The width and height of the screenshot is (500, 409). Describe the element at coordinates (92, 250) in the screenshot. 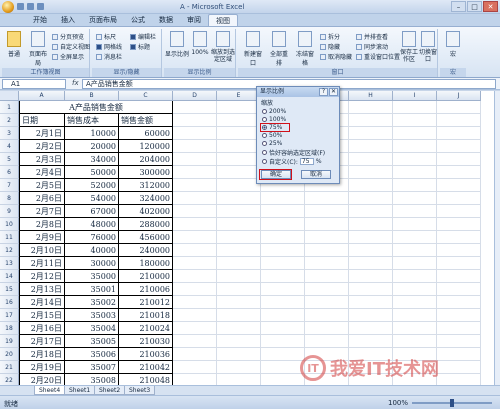

I see `table-cell: 40000` at that location.